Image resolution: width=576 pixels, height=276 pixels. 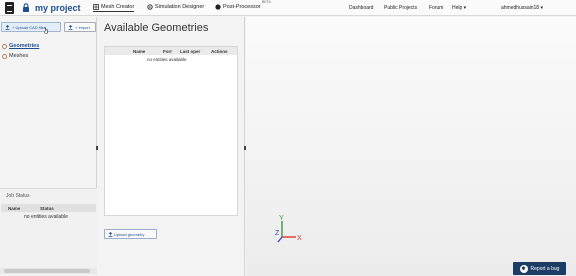 I want to click on geometries-empty: no entities available, so click(x=167, y=59).